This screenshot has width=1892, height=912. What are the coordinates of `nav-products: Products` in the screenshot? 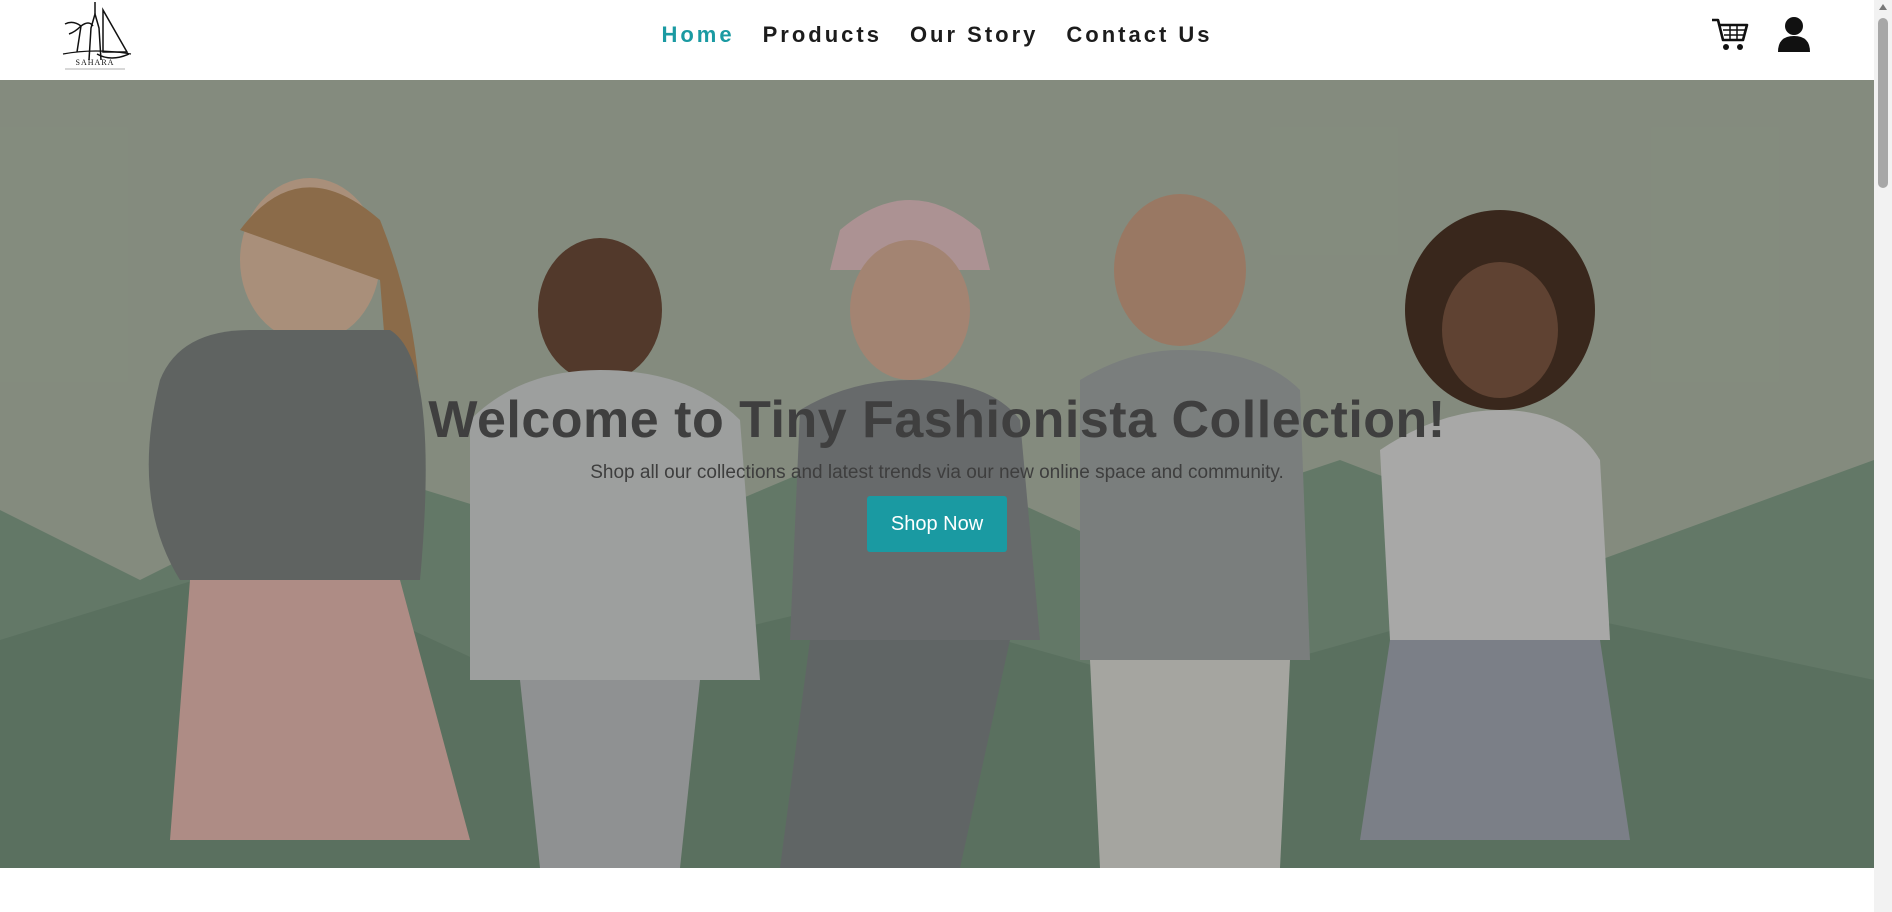 It's located at (822, 35).